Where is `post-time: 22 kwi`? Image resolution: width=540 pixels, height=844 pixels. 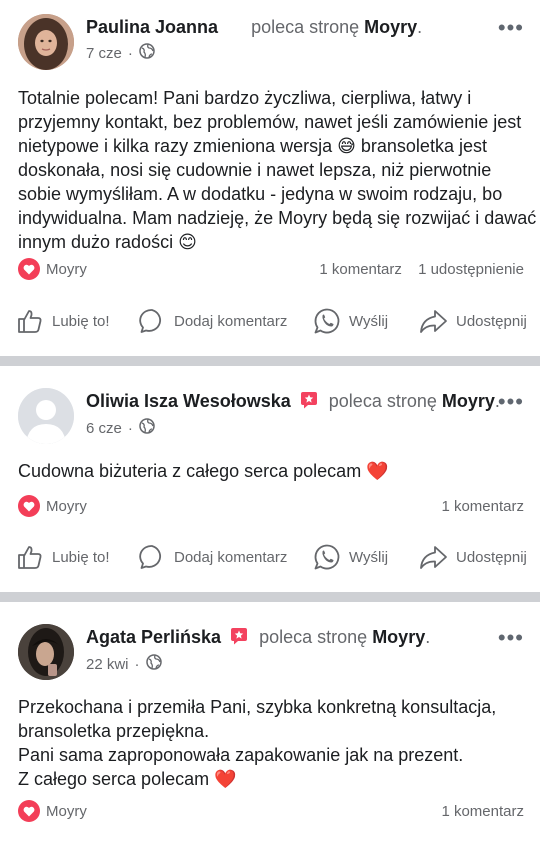 post-time: 22 kwi is located at coordinates (107, 664).